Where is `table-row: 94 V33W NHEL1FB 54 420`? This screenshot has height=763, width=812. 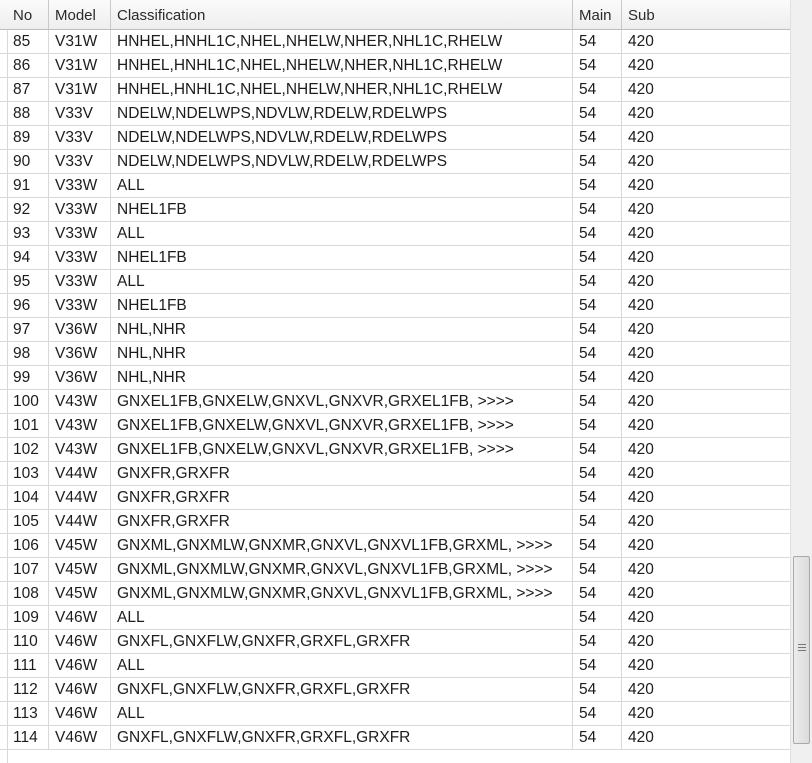 table-row: 94 V33W NHEL1FB 54 420 is located at coordinates (395, 258).